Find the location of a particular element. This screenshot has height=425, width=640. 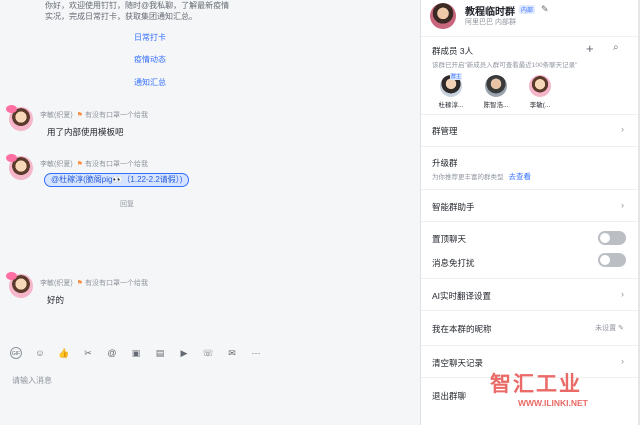

upgrade-group-item: 升级群 is located at coordinates (445, 163).